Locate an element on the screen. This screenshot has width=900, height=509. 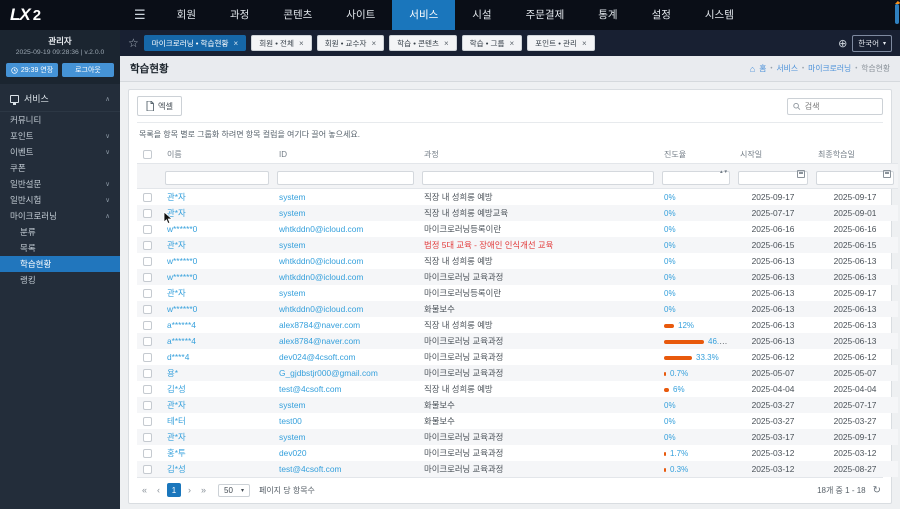
session-extend-button: 29:39 연장 is located at coordinates (32, 70).